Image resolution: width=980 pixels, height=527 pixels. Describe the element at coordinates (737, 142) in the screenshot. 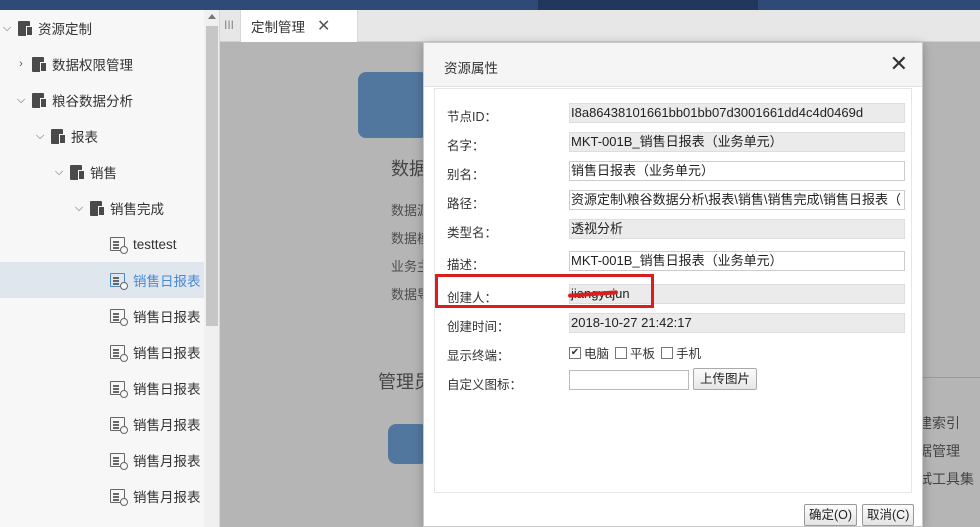

I see `name-field: MKT-001B_销售日报表（业务单元）` at that location.